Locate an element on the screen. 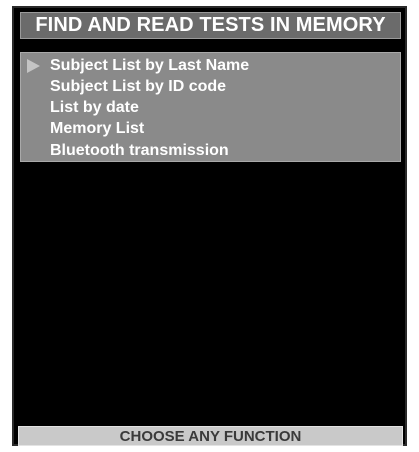 This screenshot has height=452, width=419. menu-item-list-by-date: List by date is located at coordinates (94, 108).